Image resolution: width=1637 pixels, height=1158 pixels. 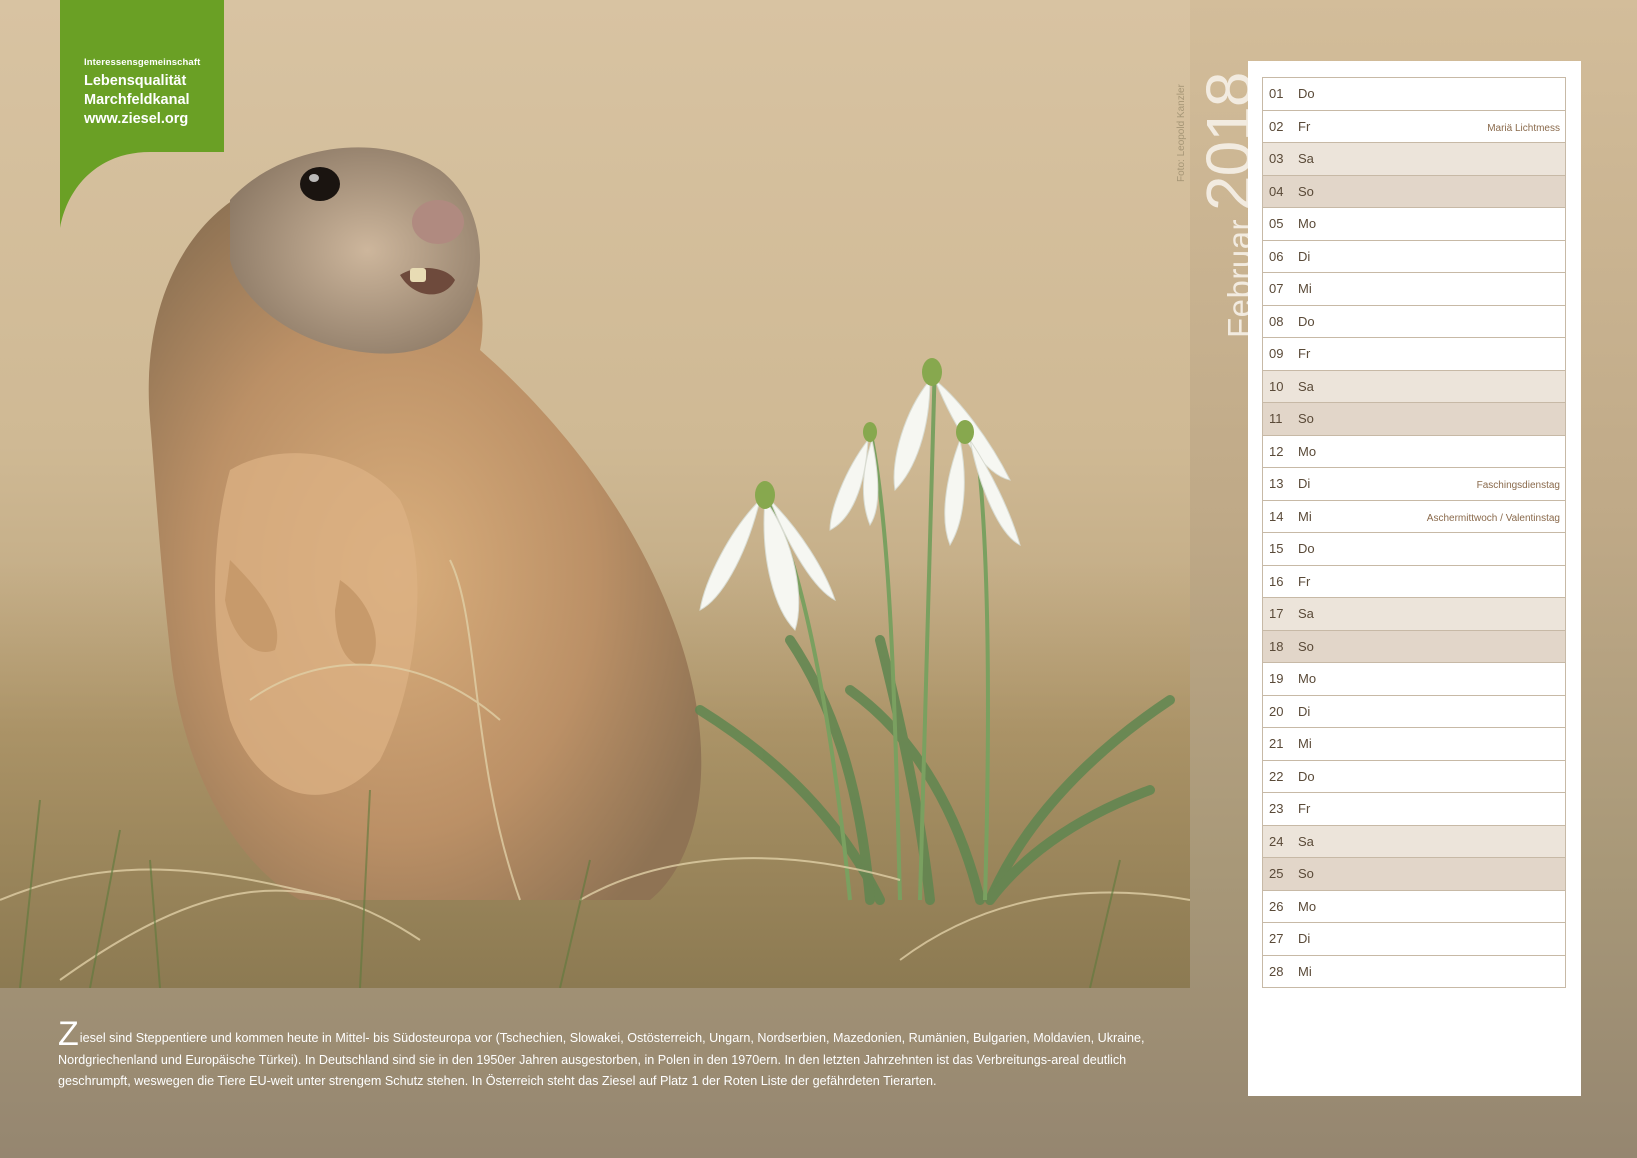 I want to click on day-number: 21, so click(x=1276, y=744).